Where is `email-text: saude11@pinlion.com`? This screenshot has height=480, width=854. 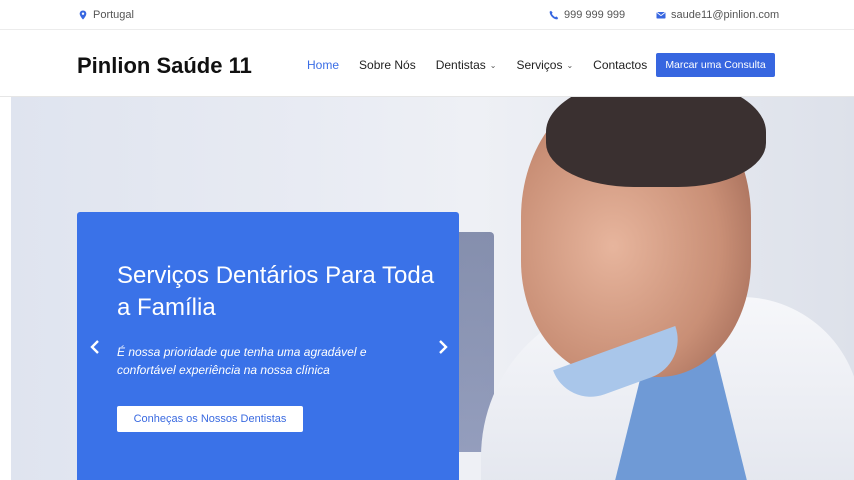 email-text: saude11@pinlion.com is located at coordinates (725, 15).